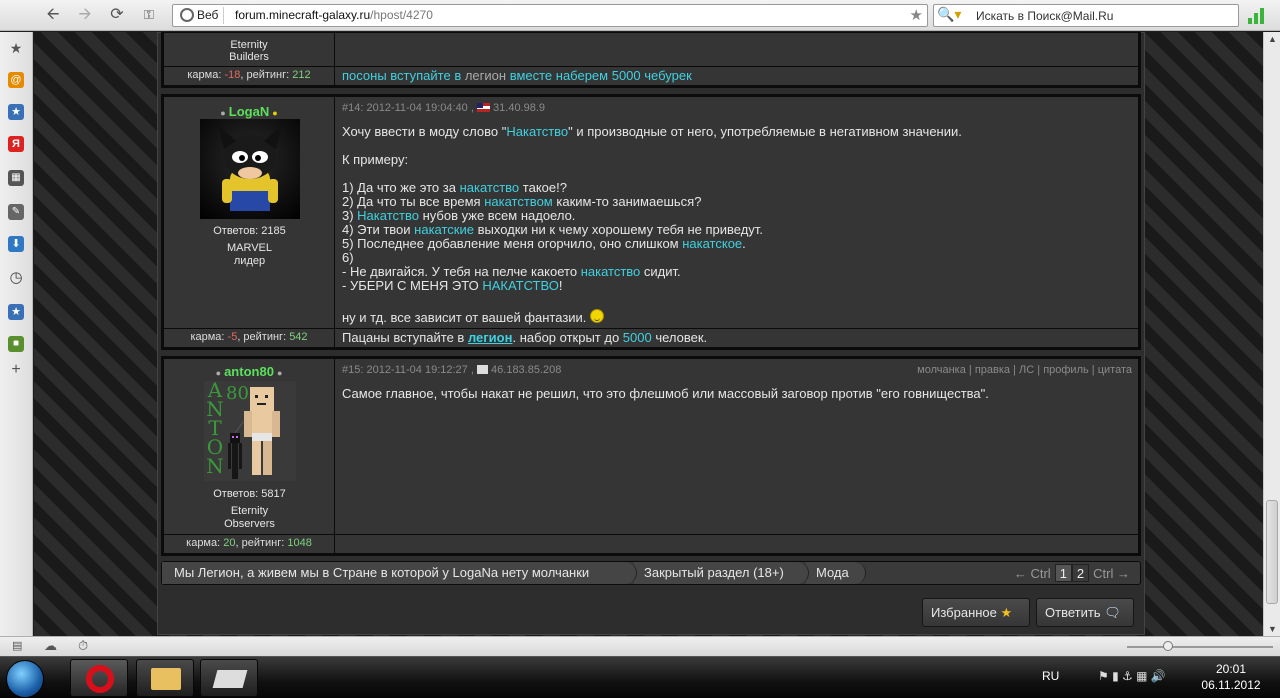 The width and height of the screenshot is (1280, 698). I want to click on zoom-slider, so click(1200, 646).